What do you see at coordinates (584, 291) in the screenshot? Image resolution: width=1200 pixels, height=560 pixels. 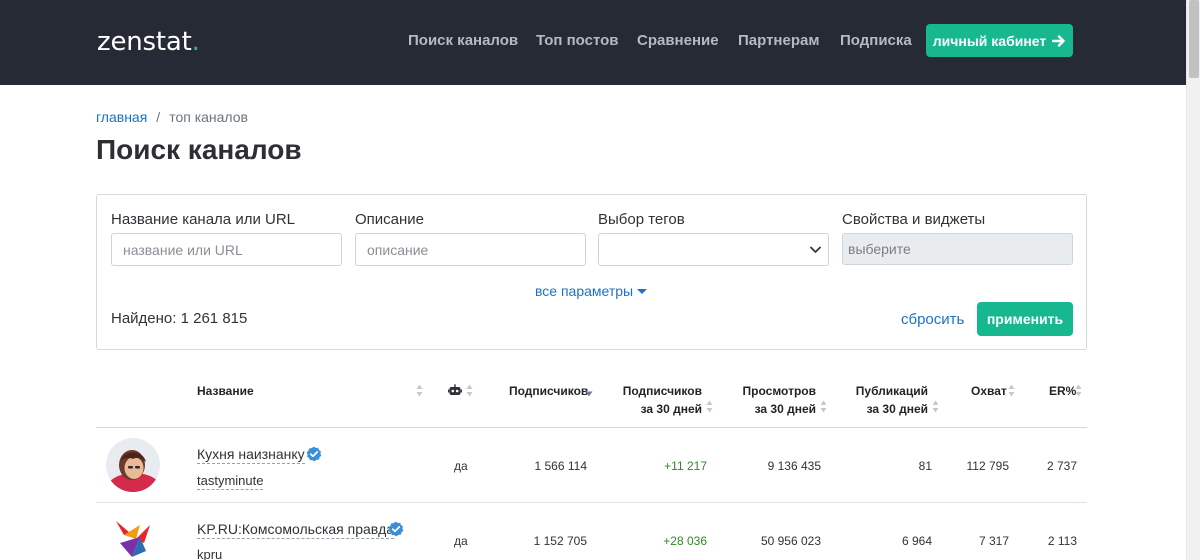 I see `all-params-label: все параметры` at bounding box center [584, 291].